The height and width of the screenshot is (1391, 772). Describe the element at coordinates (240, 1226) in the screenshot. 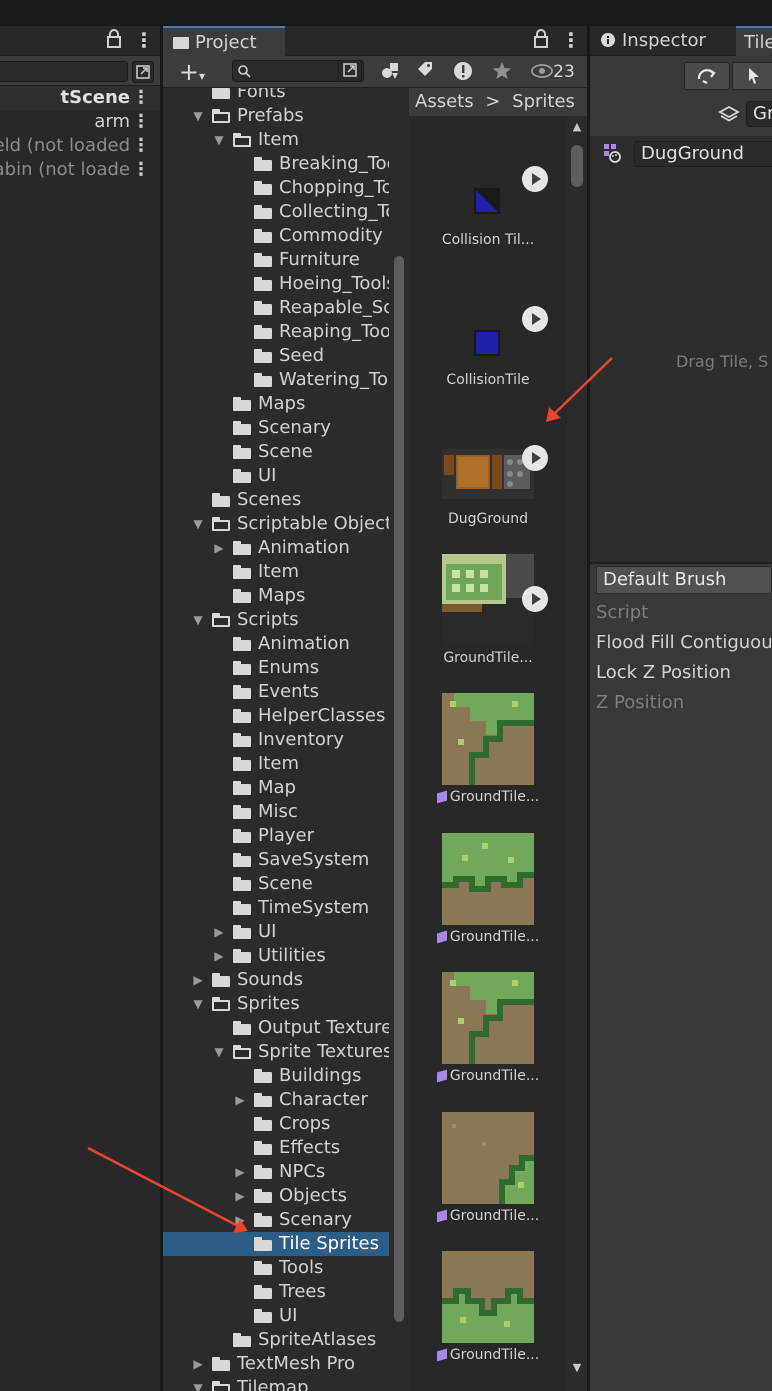

I see `arrowhead` at that location.